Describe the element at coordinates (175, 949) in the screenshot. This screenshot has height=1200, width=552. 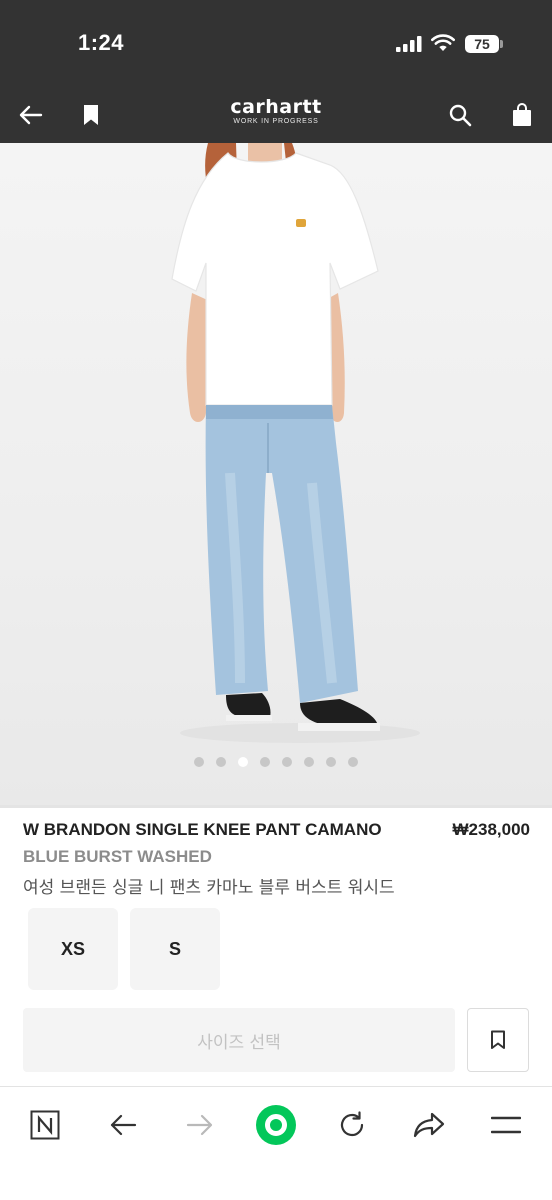
I see `size-option-s: S` at that location.